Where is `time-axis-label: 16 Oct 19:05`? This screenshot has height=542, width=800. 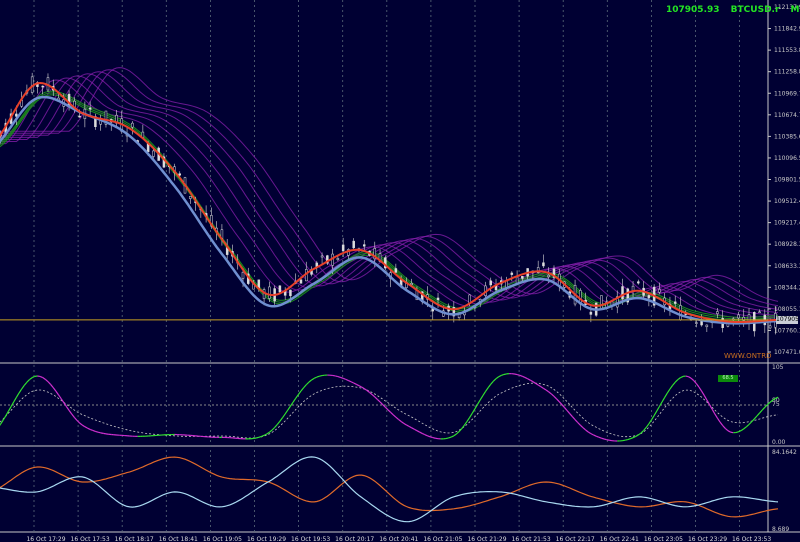 time-axis-label: 16 Oct 19:05 is located at coordinates (222, 539).